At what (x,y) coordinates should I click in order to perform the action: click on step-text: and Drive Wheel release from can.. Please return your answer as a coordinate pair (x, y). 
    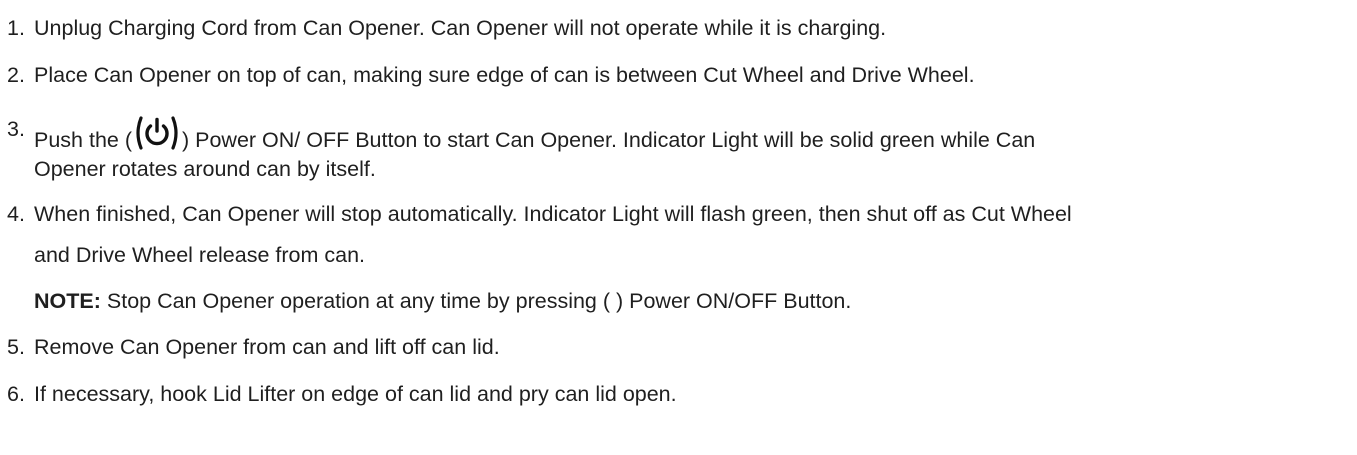
    Looking at the image, I should click on (200, 255).